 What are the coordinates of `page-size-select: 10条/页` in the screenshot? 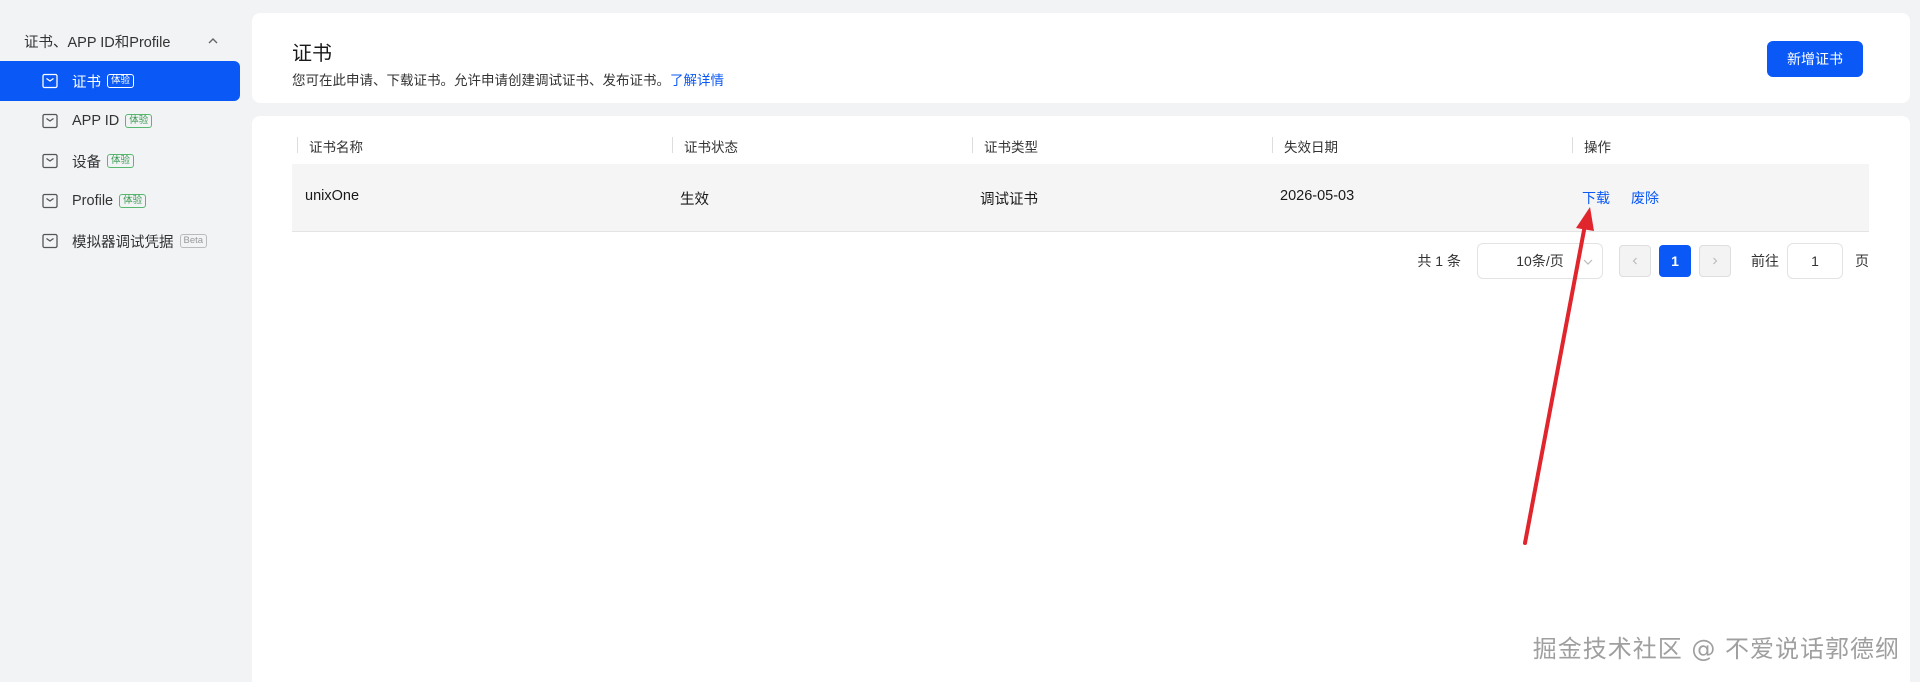 It's located at (1540, 261).